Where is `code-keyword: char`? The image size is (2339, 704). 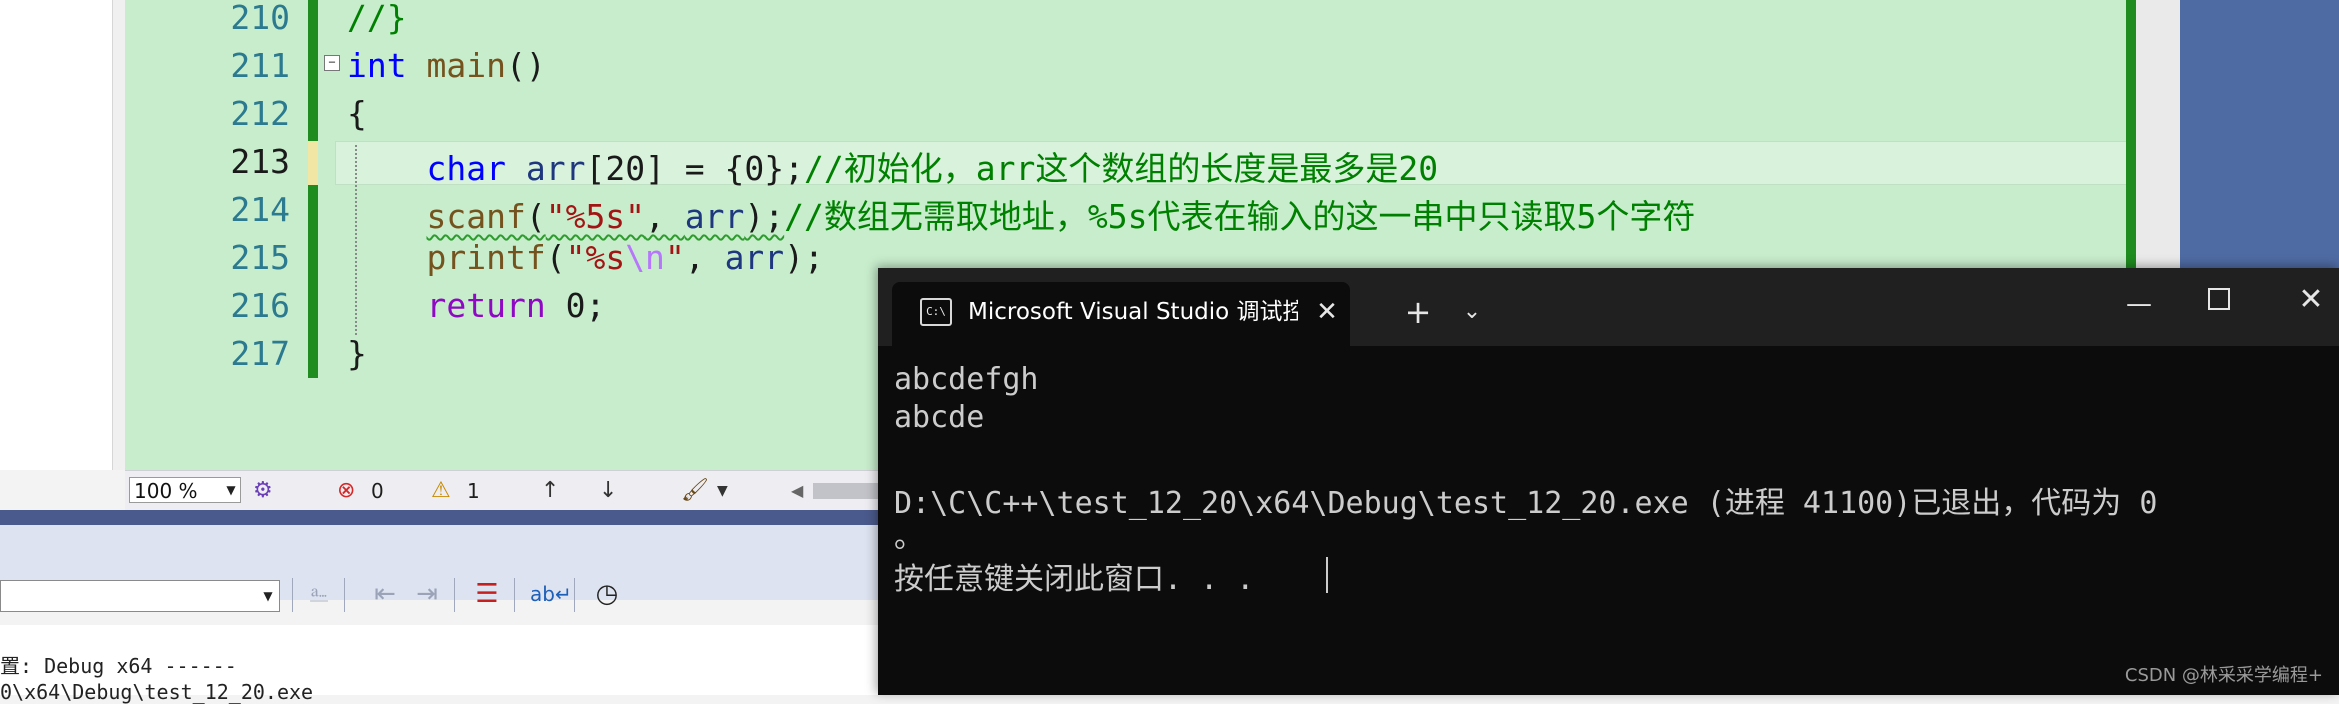 code-keyword: char is located at coordinates (466, 168).